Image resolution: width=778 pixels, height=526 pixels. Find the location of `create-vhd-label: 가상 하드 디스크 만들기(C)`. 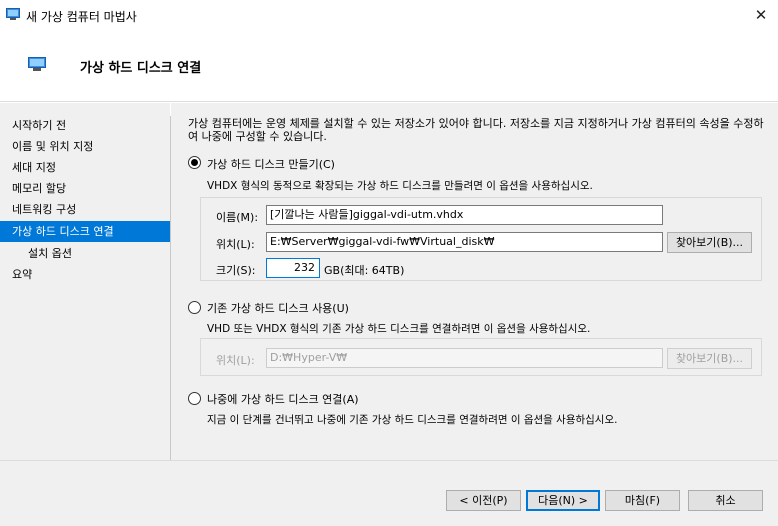

create-vhd-label: 가상 하드 디스크 만들기(C) is located at coordinates (271, 164).